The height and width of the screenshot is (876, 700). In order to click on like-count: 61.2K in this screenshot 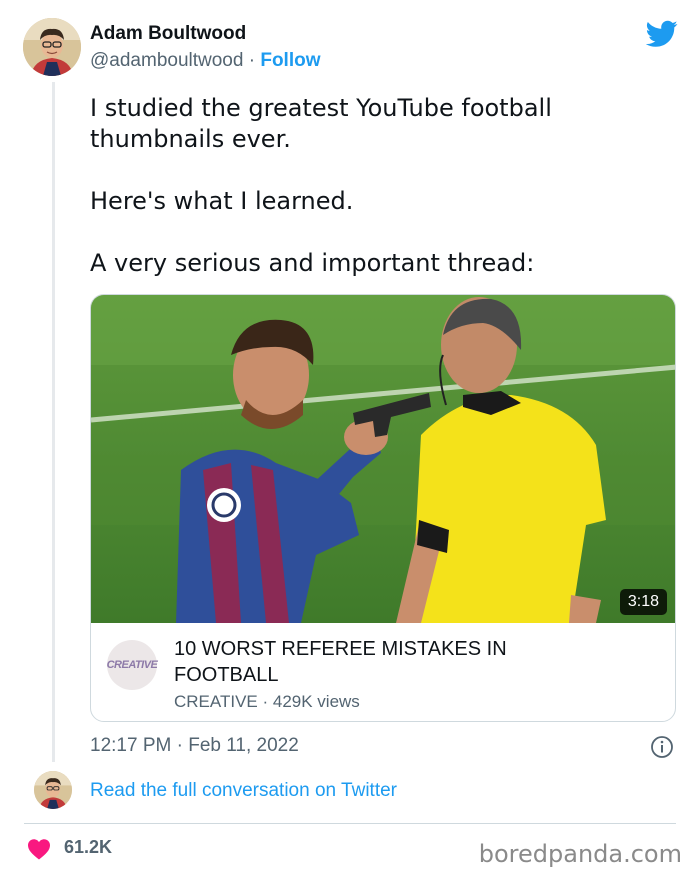, I will do `click(88, 847)`.